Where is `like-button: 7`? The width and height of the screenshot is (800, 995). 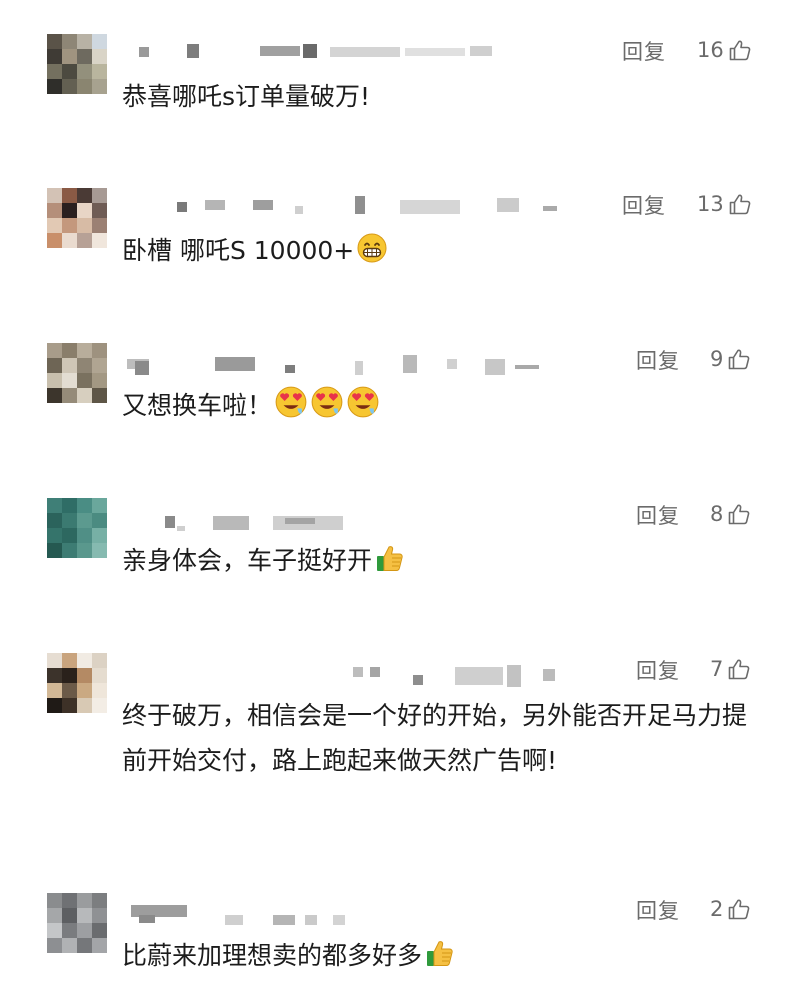
like-button: 7 is located at coordinates (730, 669).